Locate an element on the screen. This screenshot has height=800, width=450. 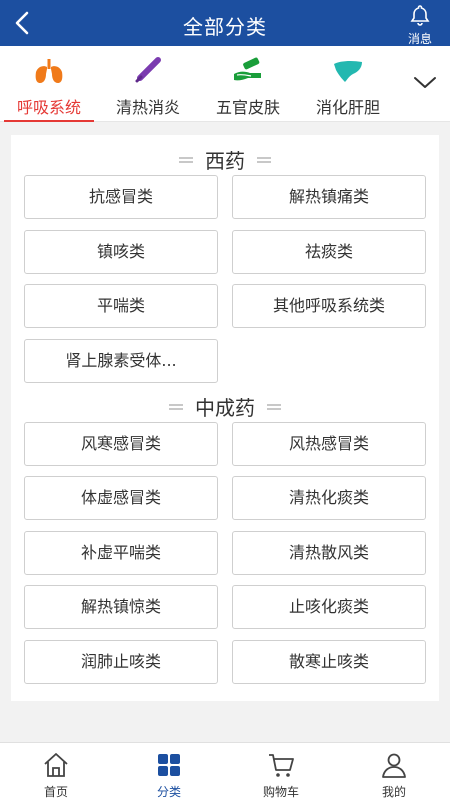
category-item: 祛痰类 is located at coordinates (329, 252).